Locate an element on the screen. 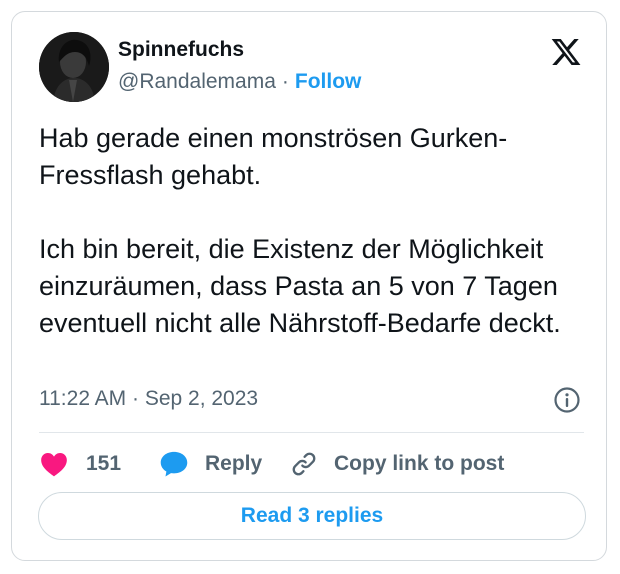  reply-label: Reply is located at coordinates (234, 463).